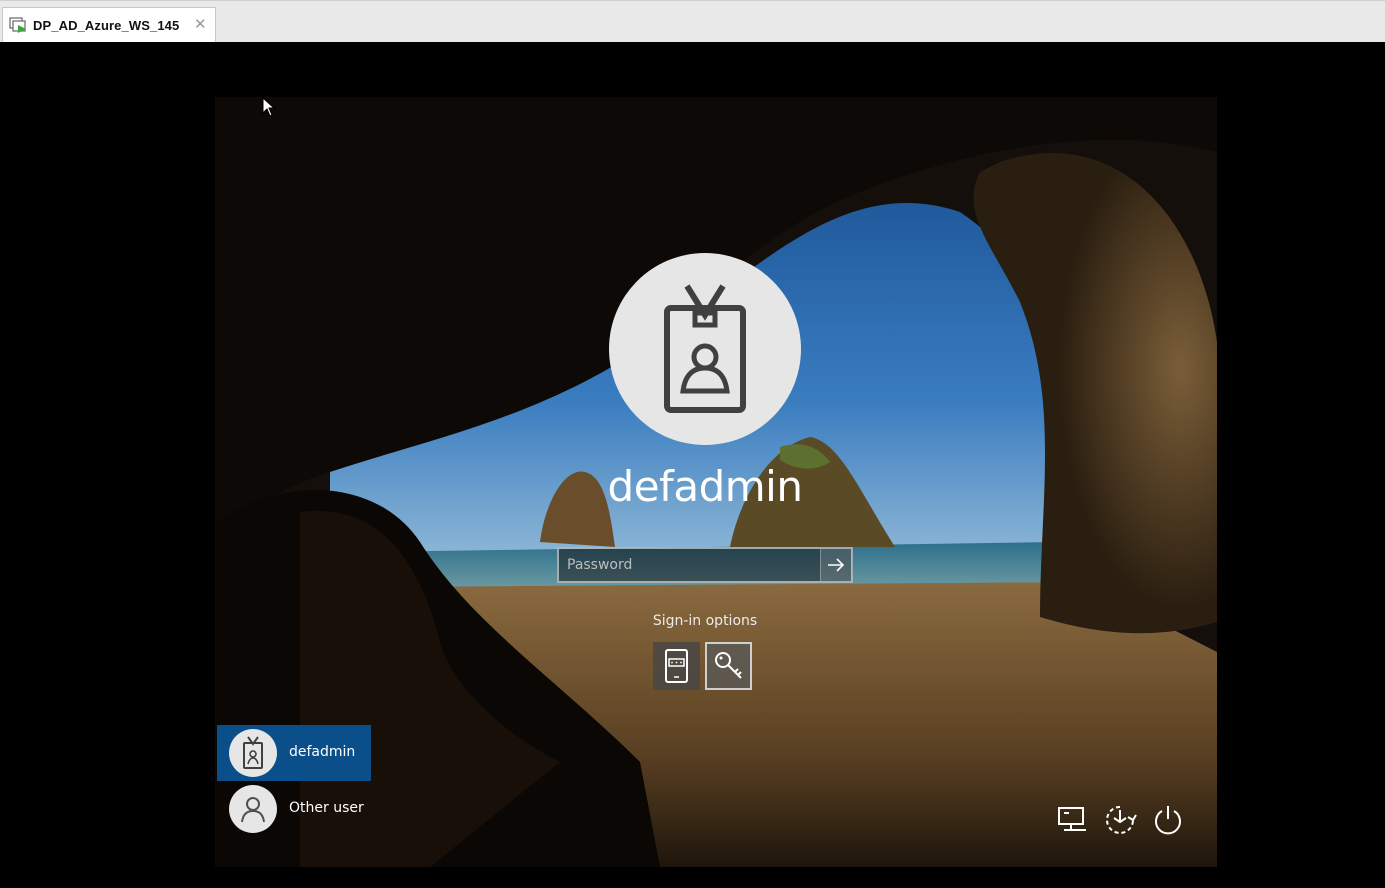 The image size is (1385, 888). I want to click on phone-pin-icon, so click(676, 666).